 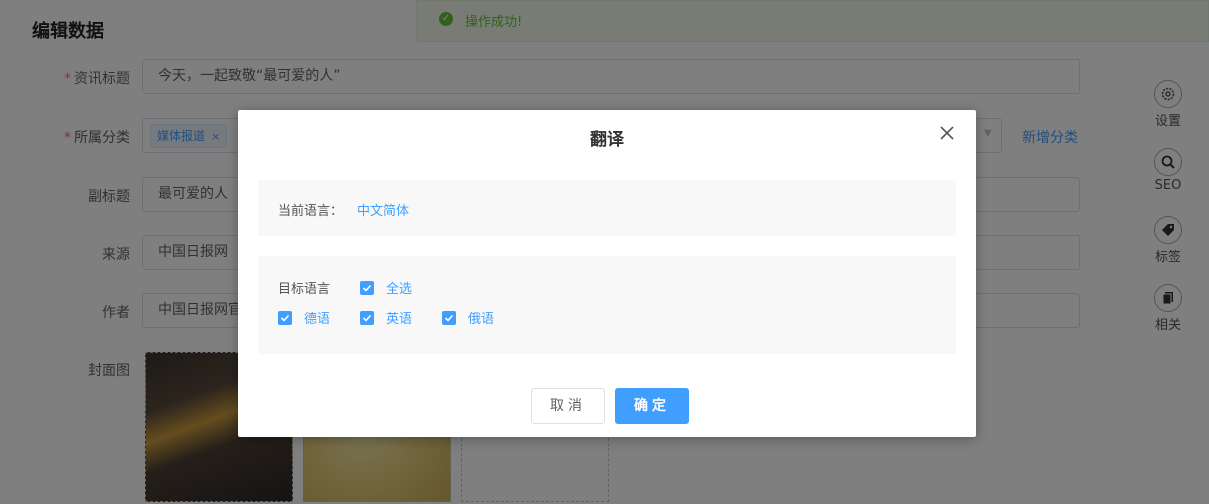 I want to click on close-icon, so click(x=947, y=133).